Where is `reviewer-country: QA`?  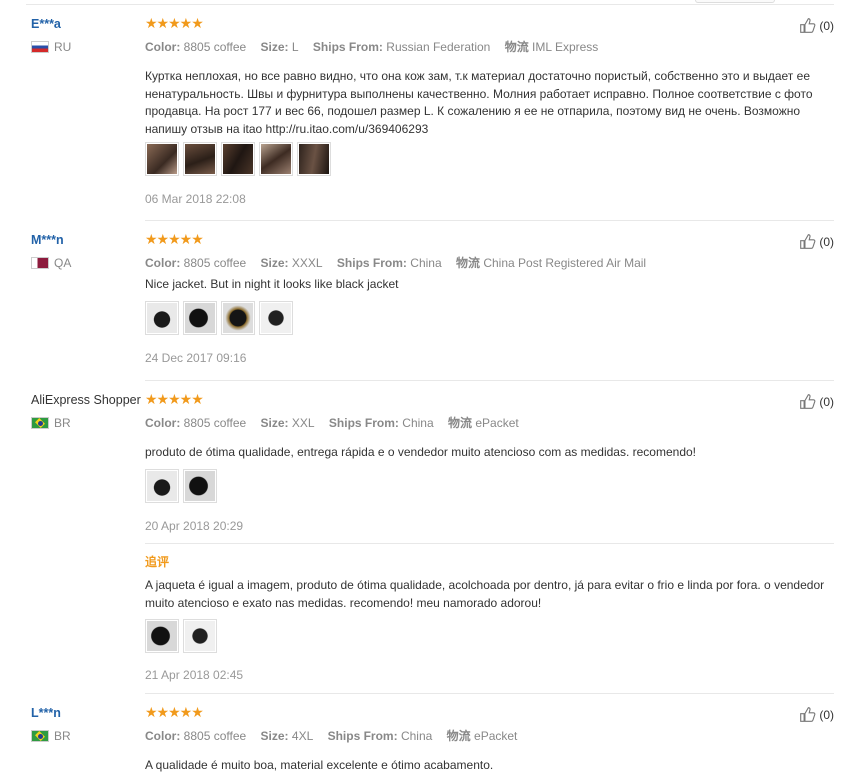 reviewer-country: QA is located at coordinates (51, 263).